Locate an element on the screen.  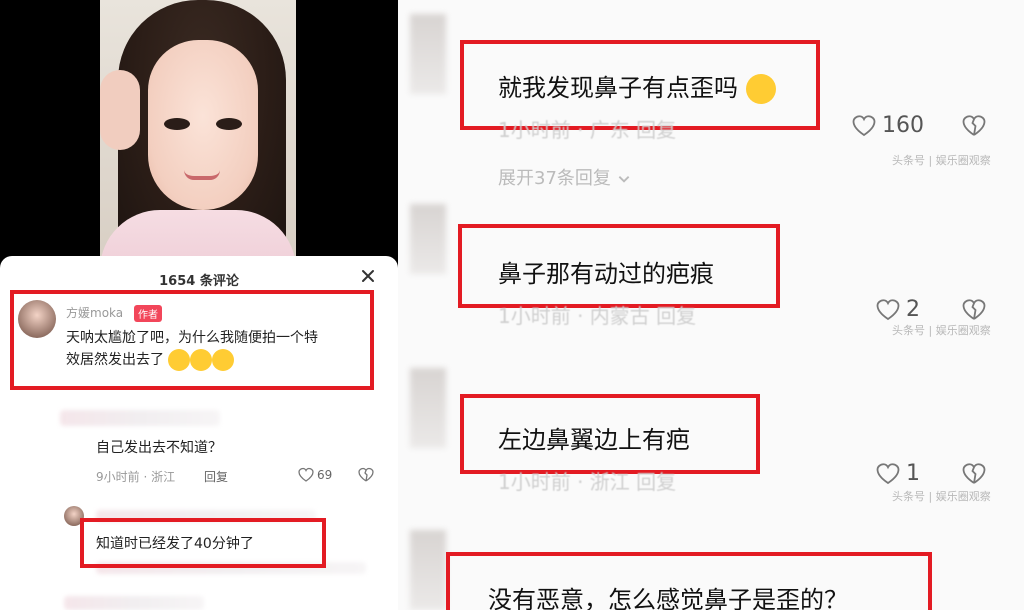
hand-shape is located at coordinates (120, 110).